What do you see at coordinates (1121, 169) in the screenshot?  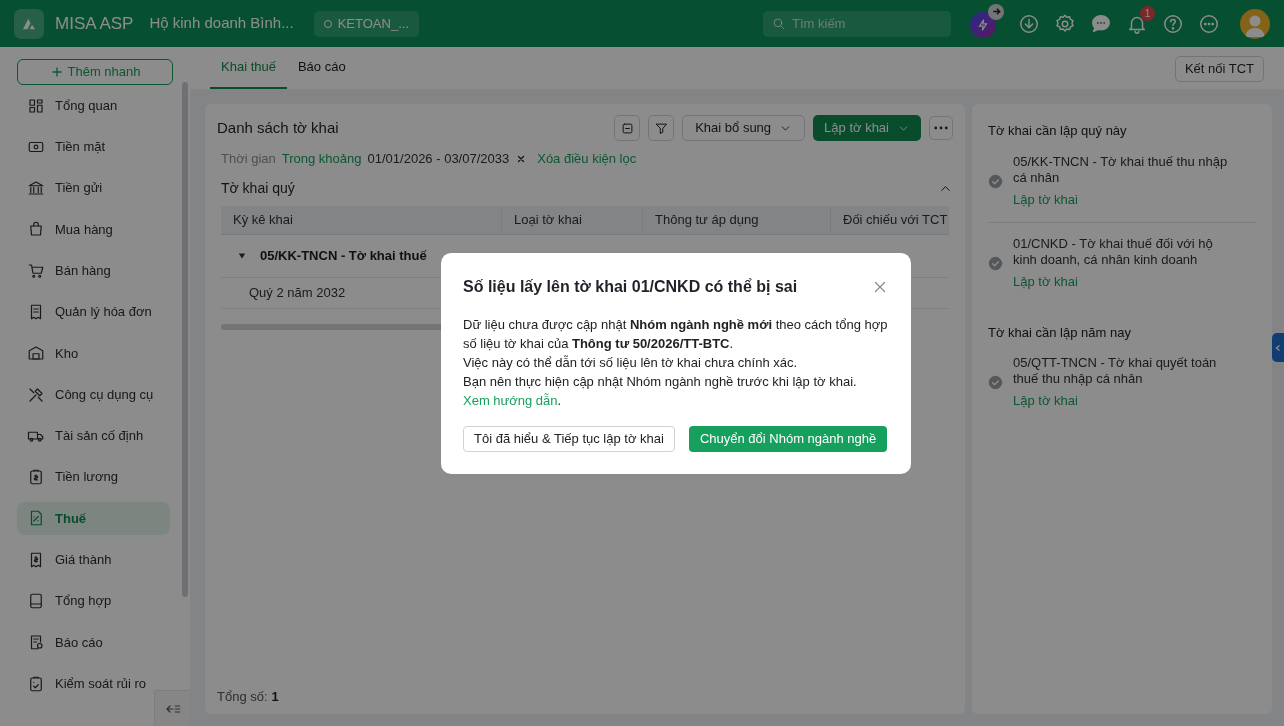 I see `declaration-name: 05/KK-TNCN - Tờ khai thuế thu nhập cá nhân` at bounding box center [1121, 169].